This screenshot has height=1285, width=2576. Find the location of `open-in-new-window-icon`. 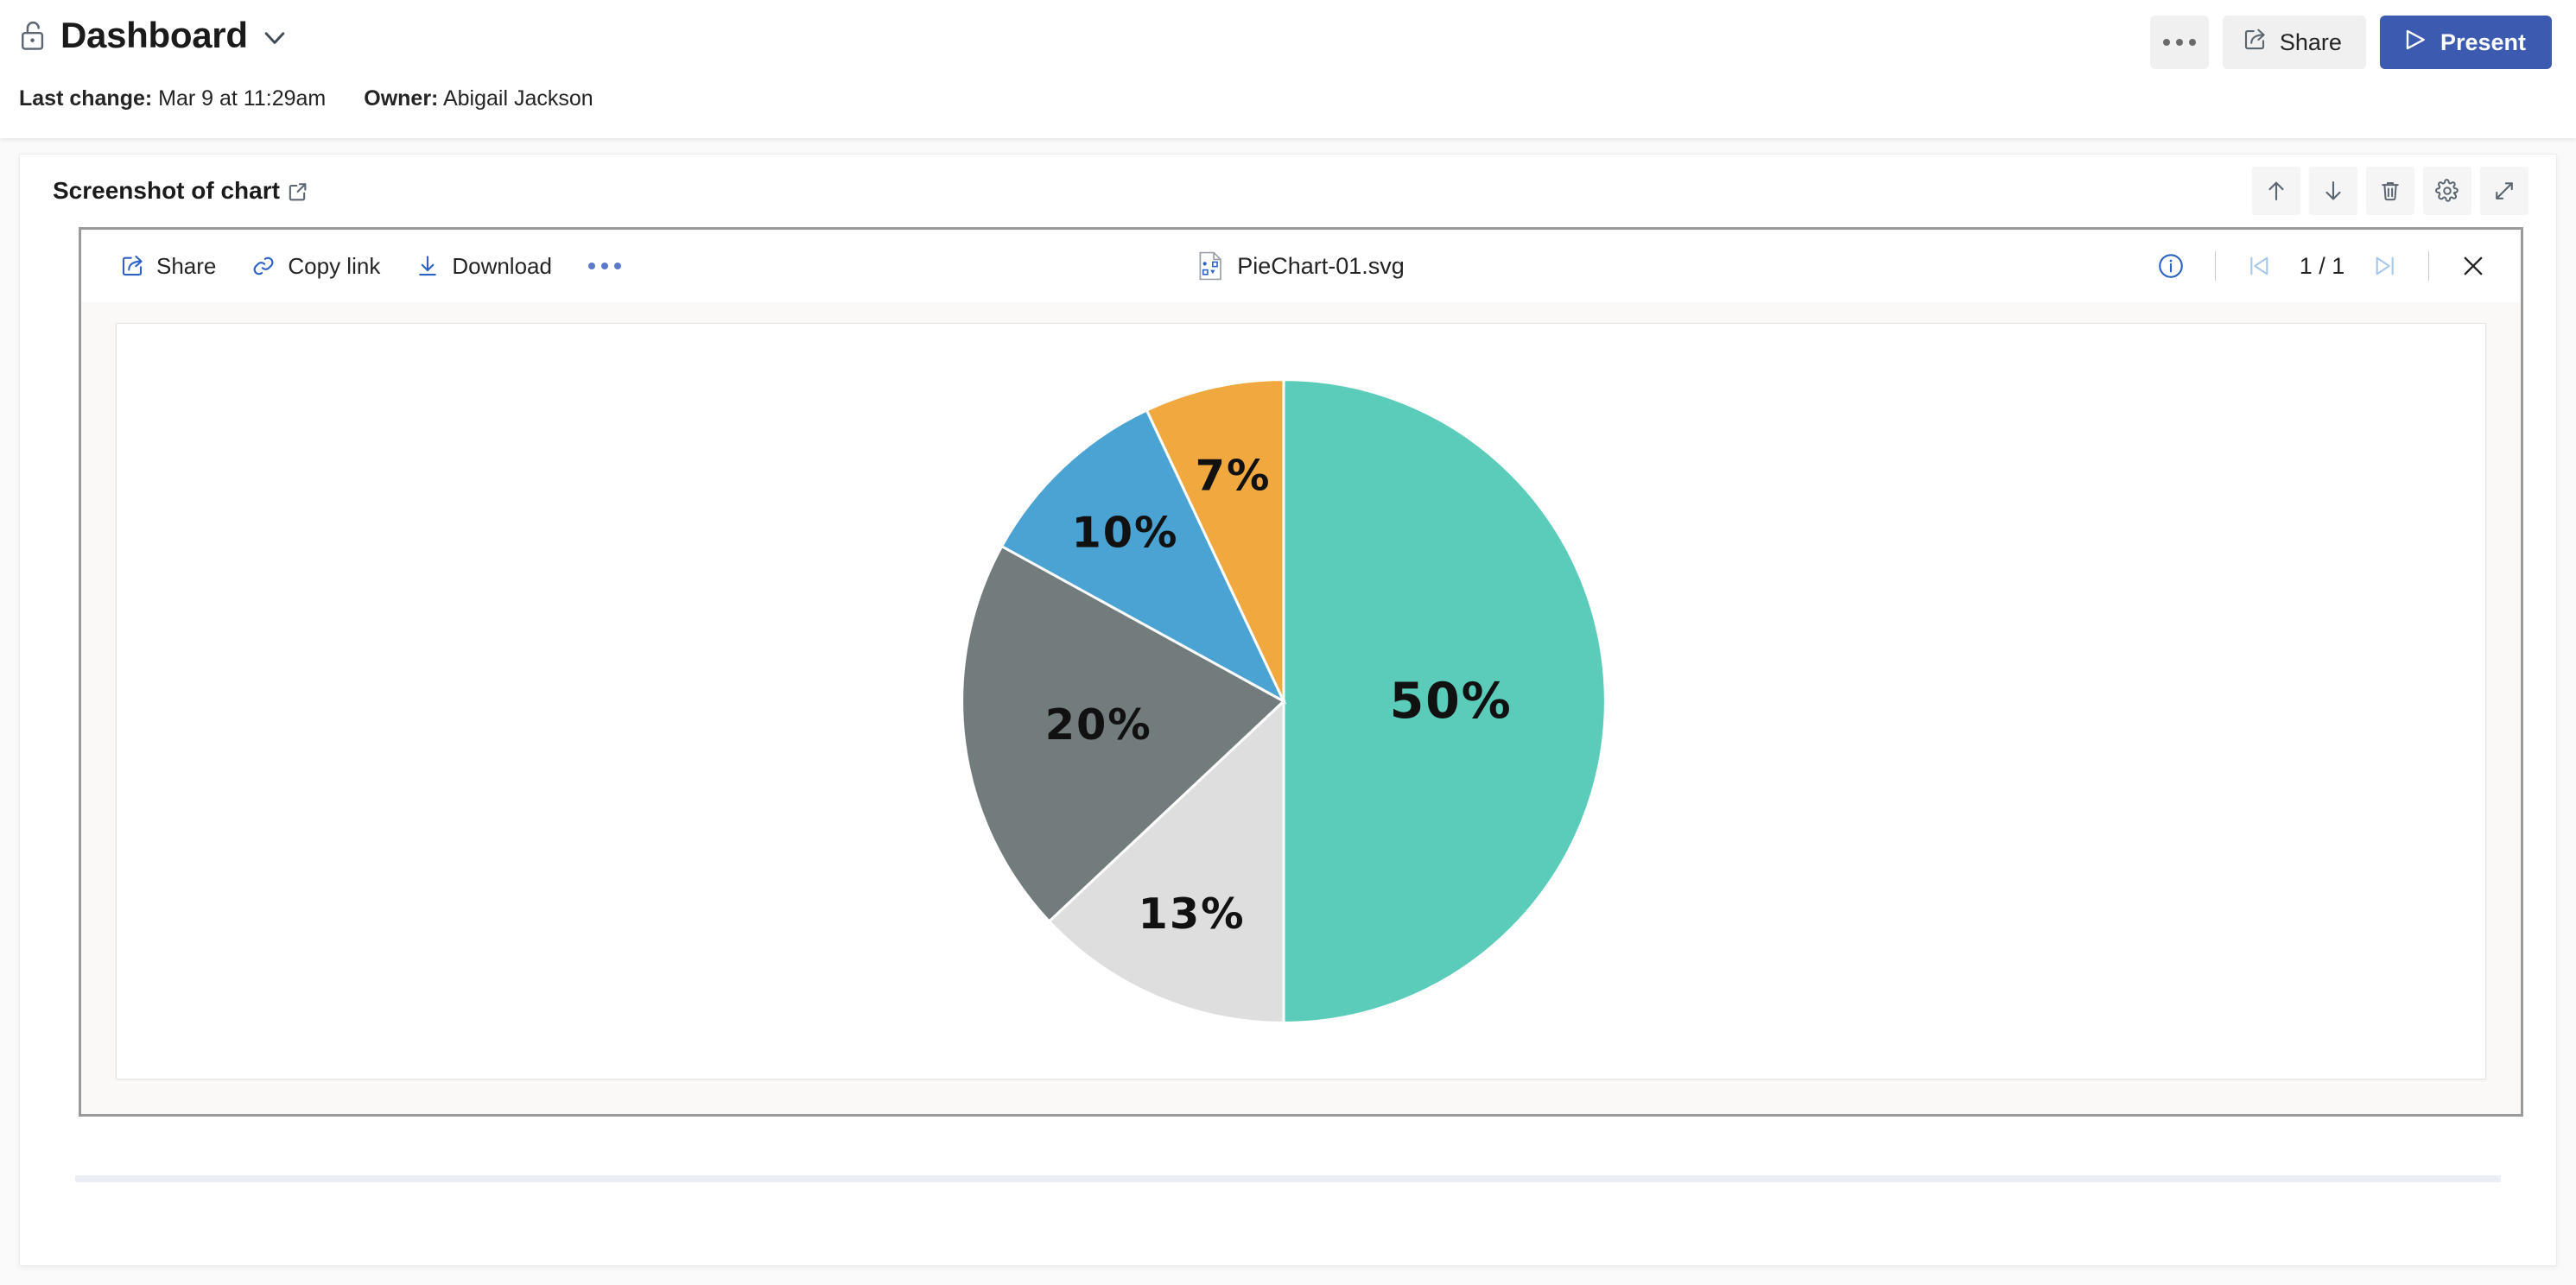

open-in-new-window-icon is located at coordinates (295, 191).